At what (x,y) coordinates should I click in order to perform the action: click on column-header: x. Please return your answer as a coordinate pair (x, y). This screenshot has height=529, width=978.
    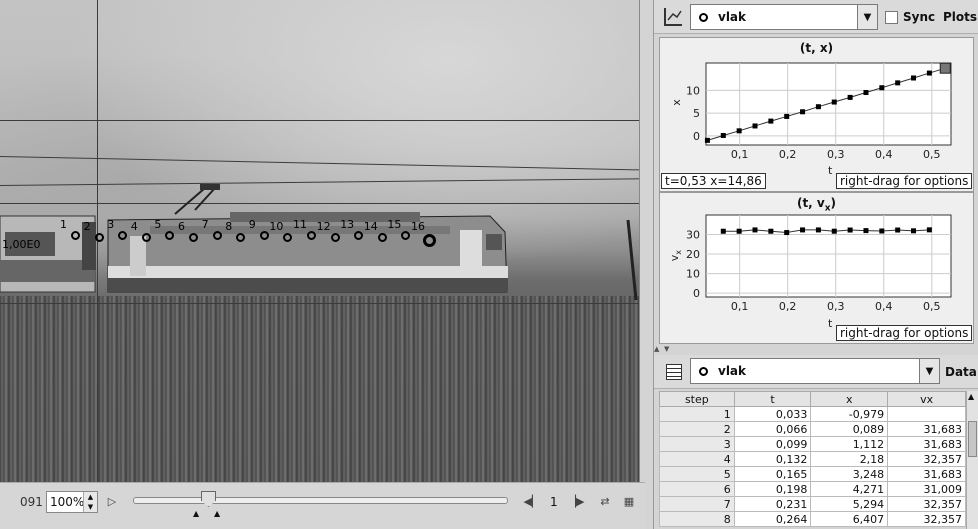
    Looking at the image, I should click on (849, 399).